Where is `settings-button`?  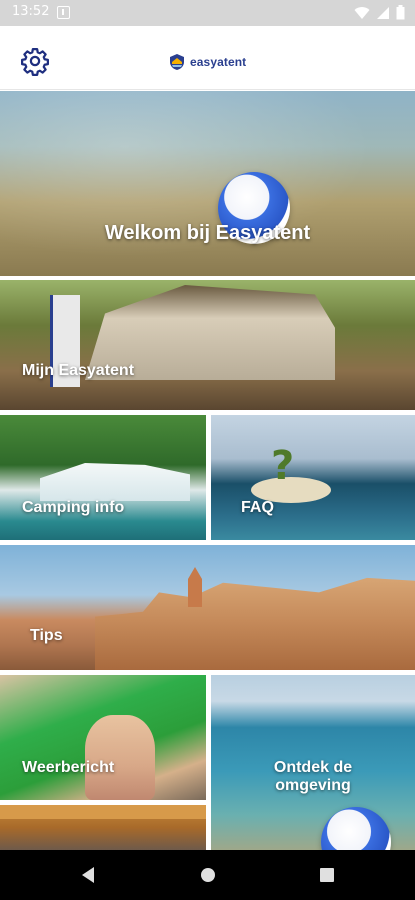 settings-button is located at coordinates (35, 61).